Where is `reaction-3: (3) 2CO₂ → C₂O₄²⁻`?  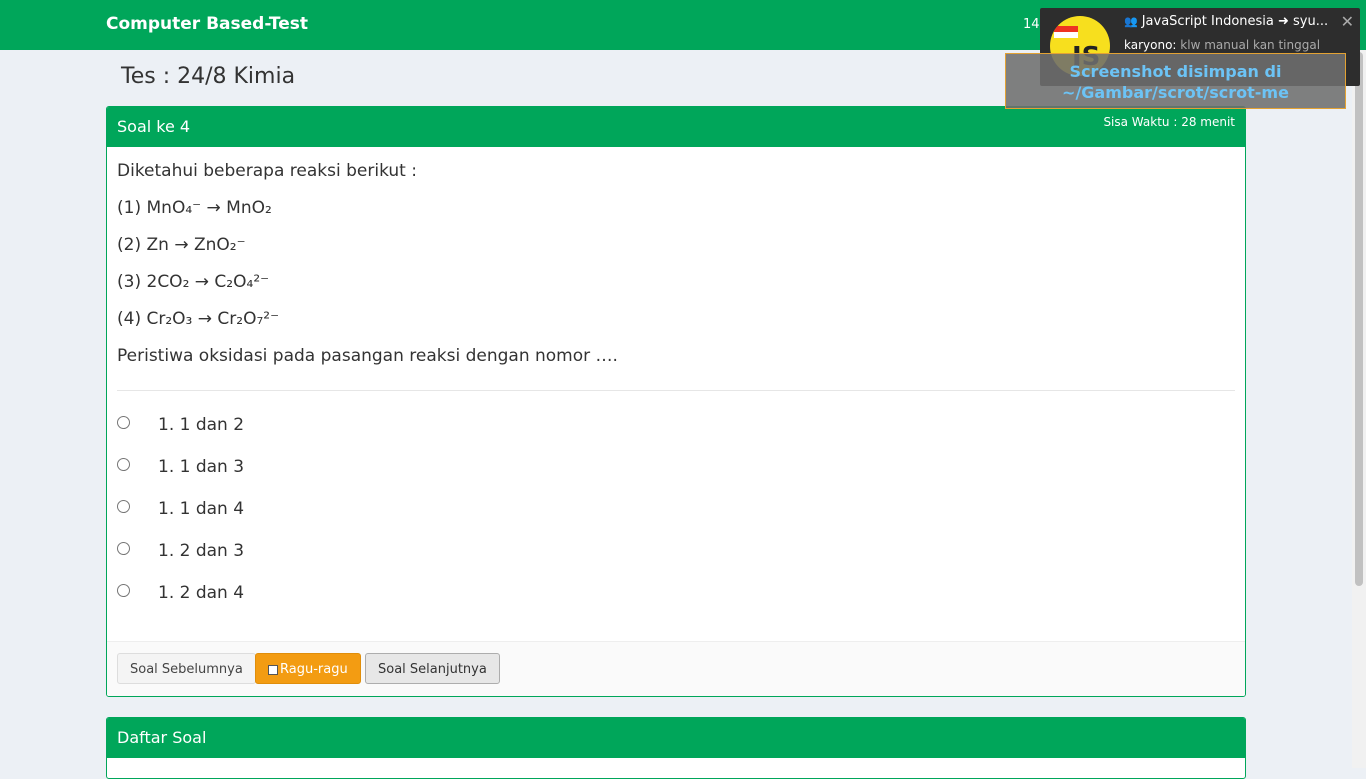 reaction-3: (3) 2CO₂ → C₂O₄²⁻ is located at coordinates (676, 288).